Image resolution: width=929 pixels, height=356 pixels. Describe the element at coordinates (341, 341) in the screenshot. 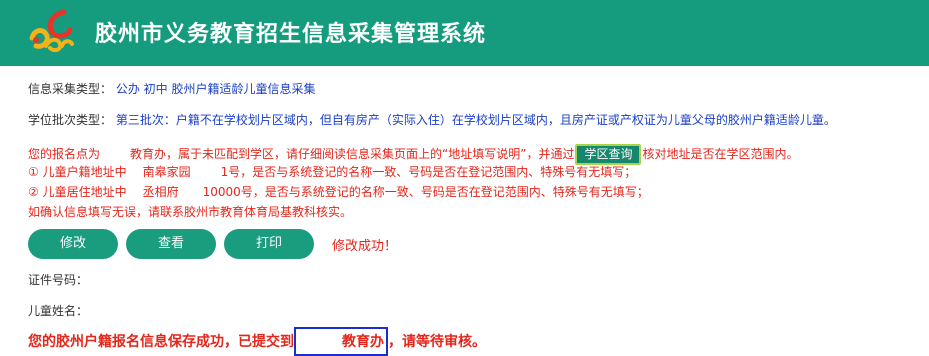

I see `office-name-highlight: 教育办` at that location.